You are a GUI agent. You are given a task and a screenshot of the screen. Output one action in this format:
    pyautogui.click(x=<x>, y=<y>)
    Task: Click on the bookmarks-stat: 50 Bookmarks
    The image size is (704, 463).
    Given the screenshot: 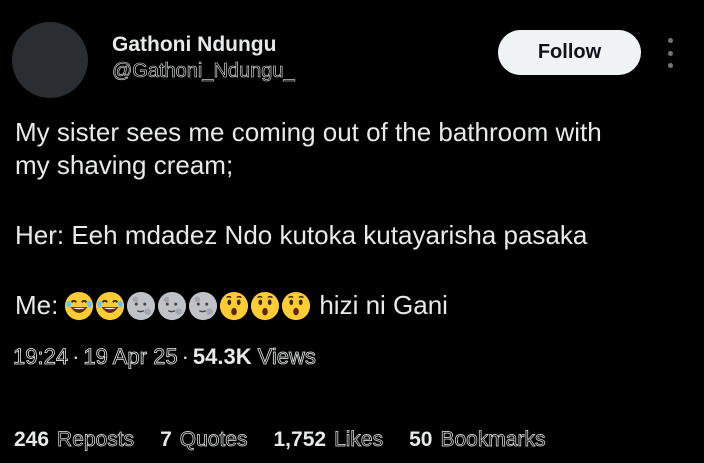 What is the action you would take?
    pyautogui.click(x=477, y=440)
    